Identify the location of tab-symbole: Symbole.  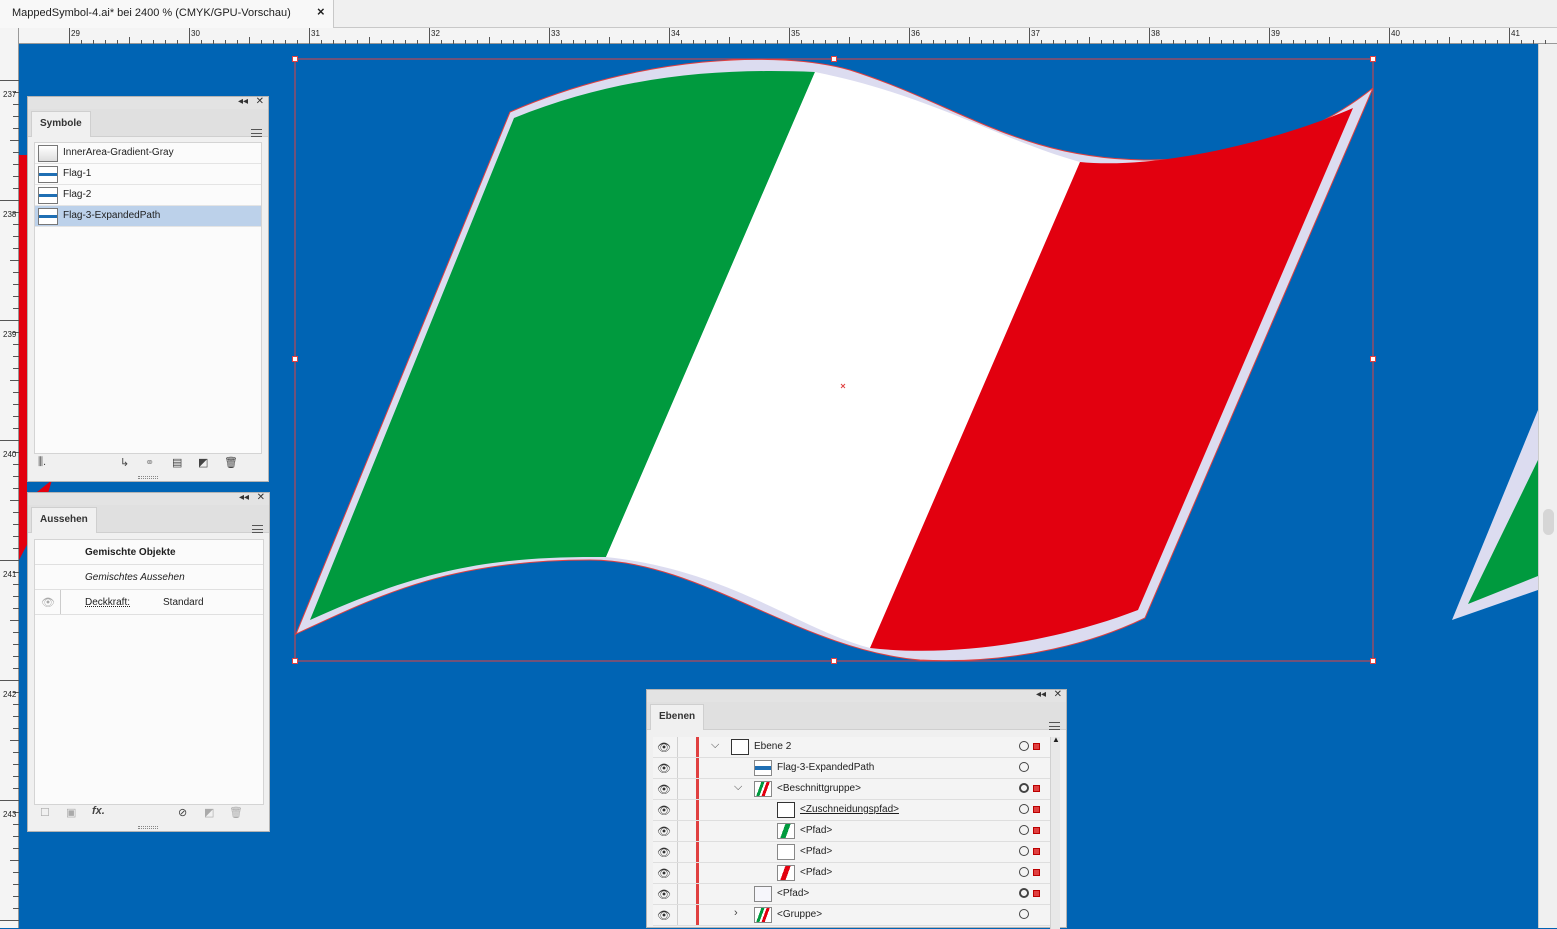
(61, 124).